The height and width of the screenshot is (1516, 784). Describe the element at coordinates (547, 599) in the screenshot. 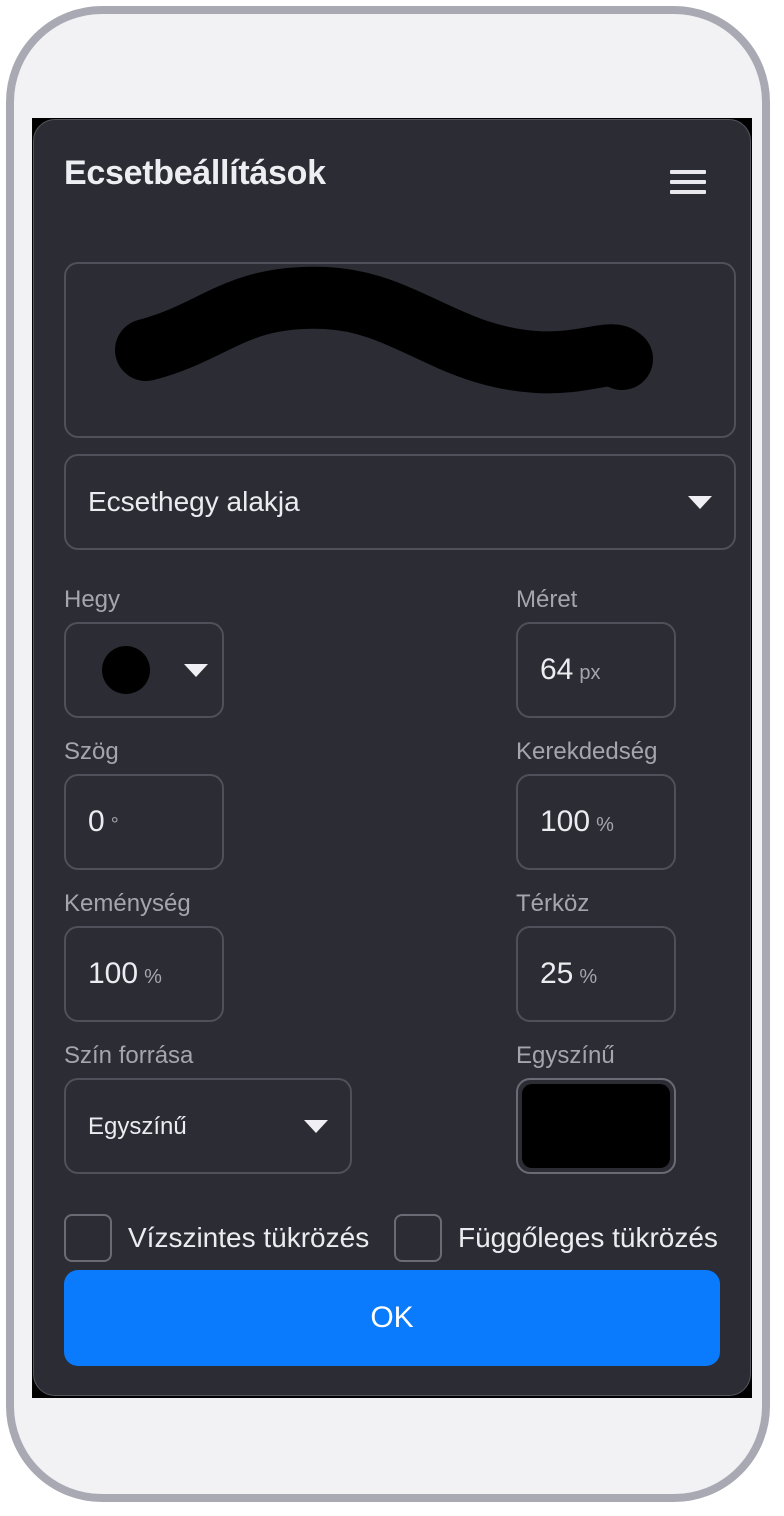

I see `size-label: Méret` at that location.